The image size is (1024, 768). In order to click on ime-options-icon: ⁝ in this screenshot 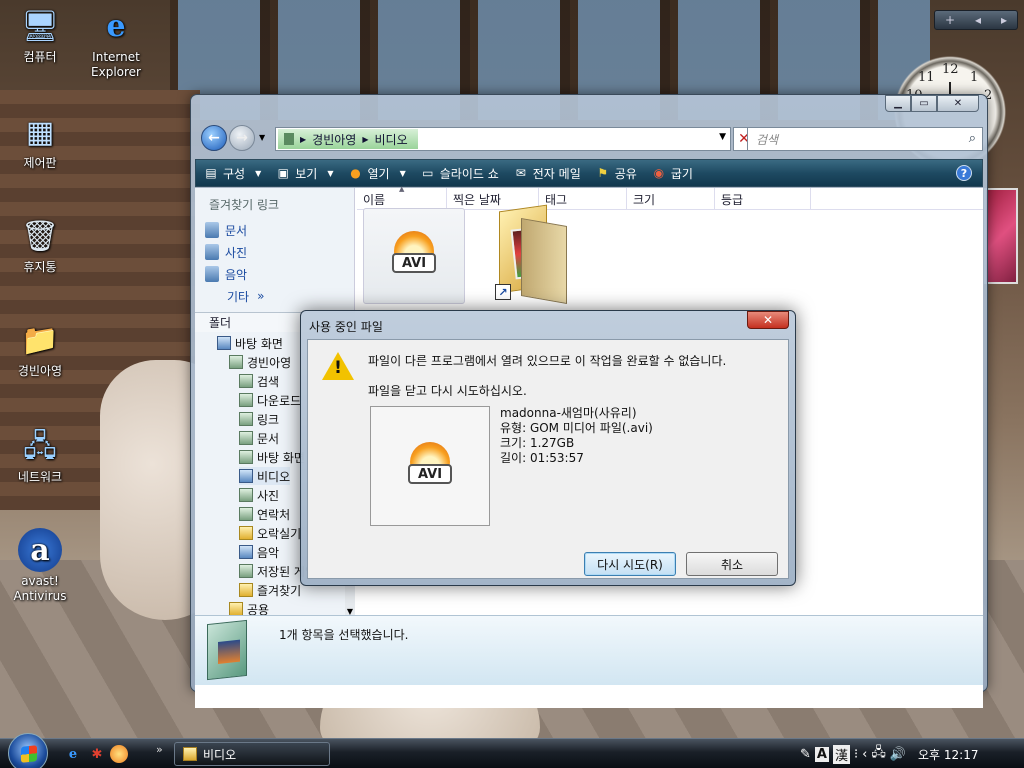, I will do `click(856, 754)`.